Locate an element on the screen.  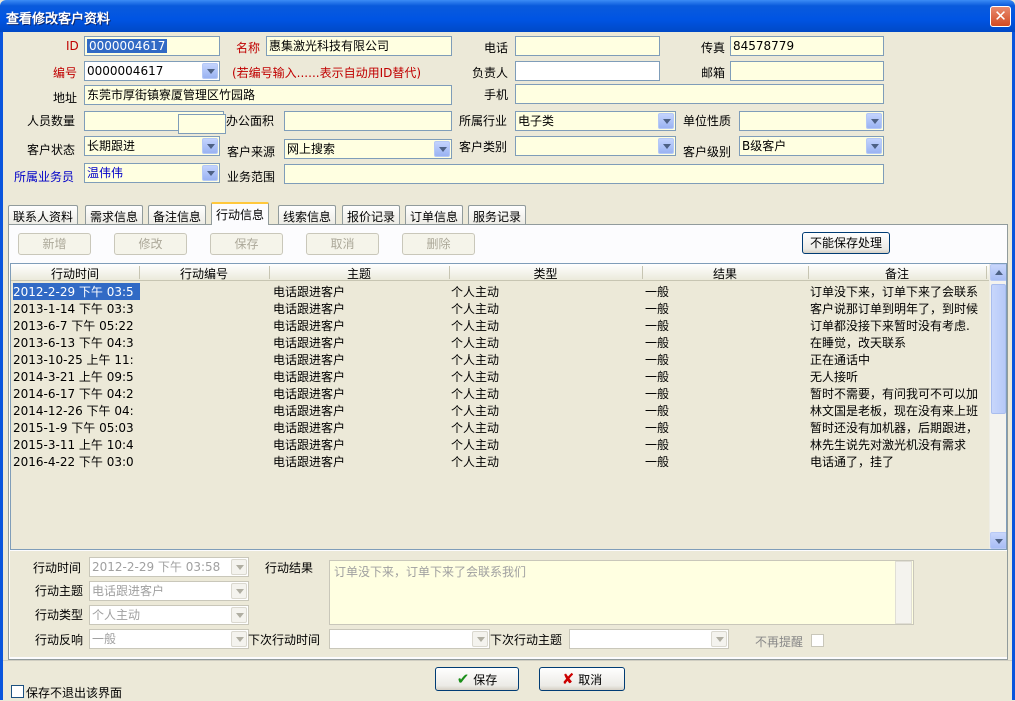
col-topic: 主题 is located at coordinates (359, 273).